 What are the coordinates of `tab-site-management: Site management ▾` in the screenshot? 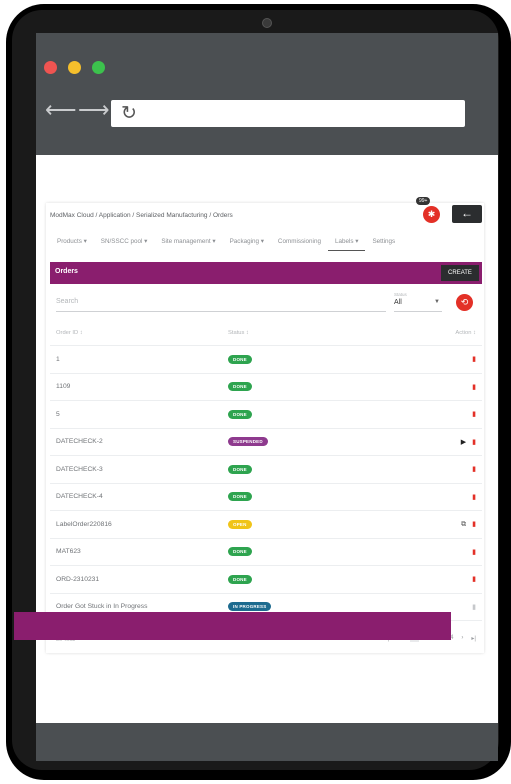 It's located at (188, 244).